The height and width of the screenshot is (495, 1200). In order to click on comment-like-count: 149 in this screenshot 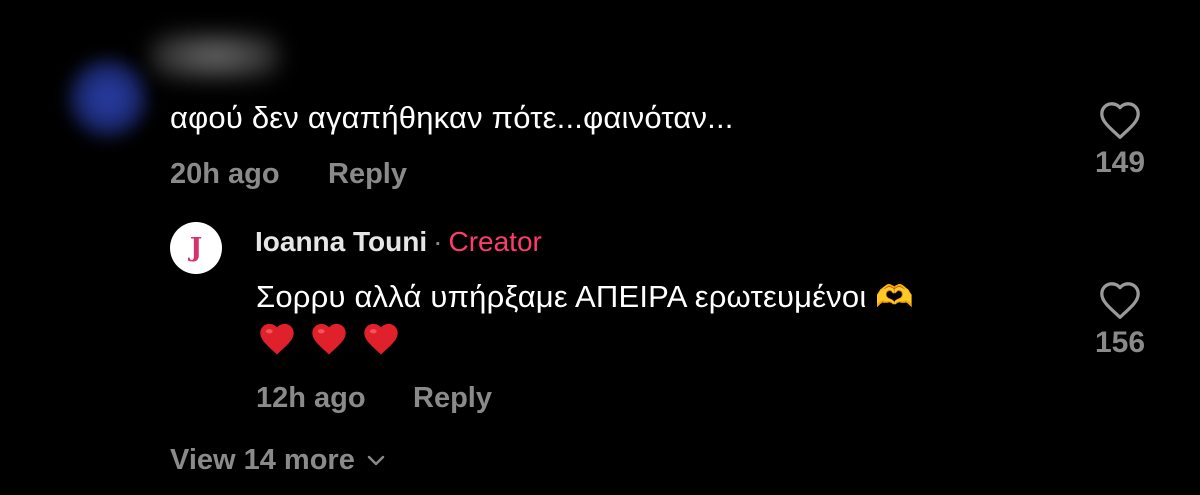, I will do `click(1120, 162)`.